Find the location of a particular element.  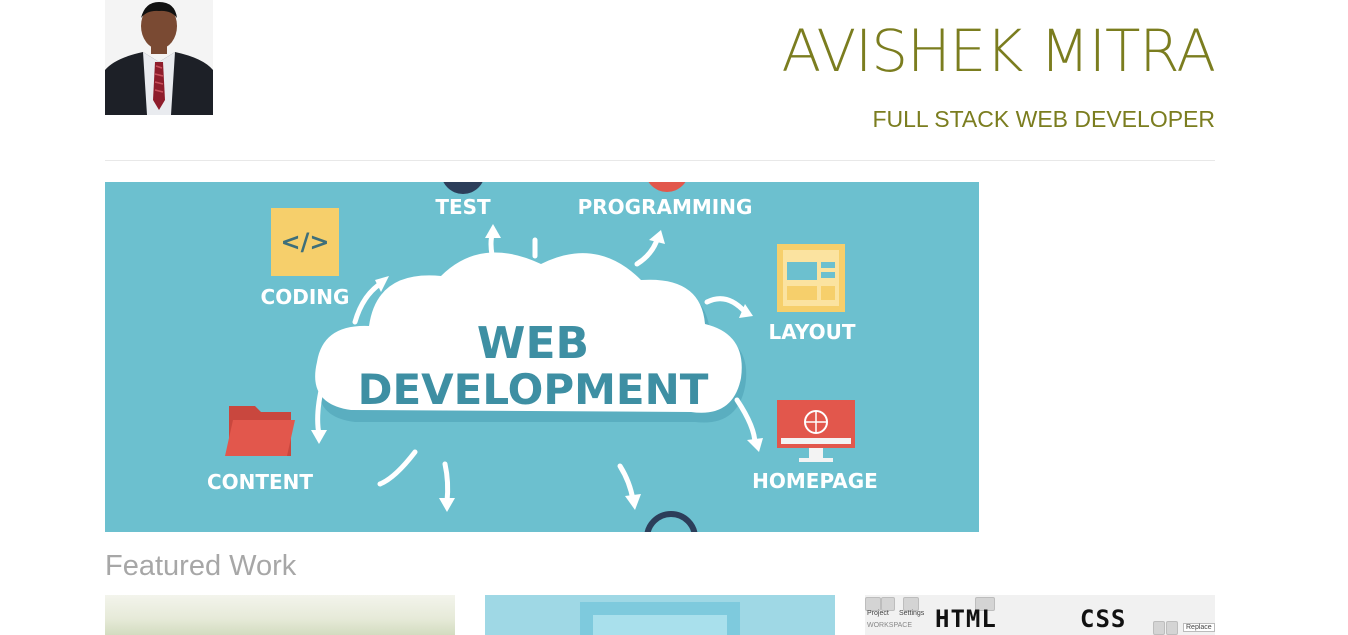

label-homepage: HOMEPAGE is located at coordinates (815, 481).